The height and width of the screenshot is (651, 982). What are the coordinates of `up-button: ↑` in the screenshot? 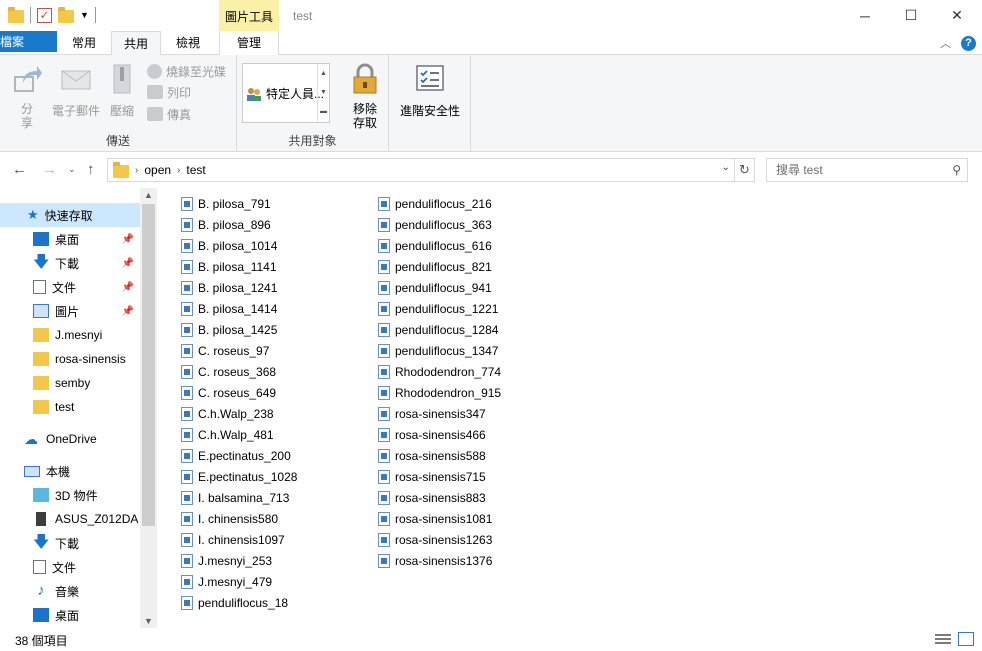 It's located at (91, 169).